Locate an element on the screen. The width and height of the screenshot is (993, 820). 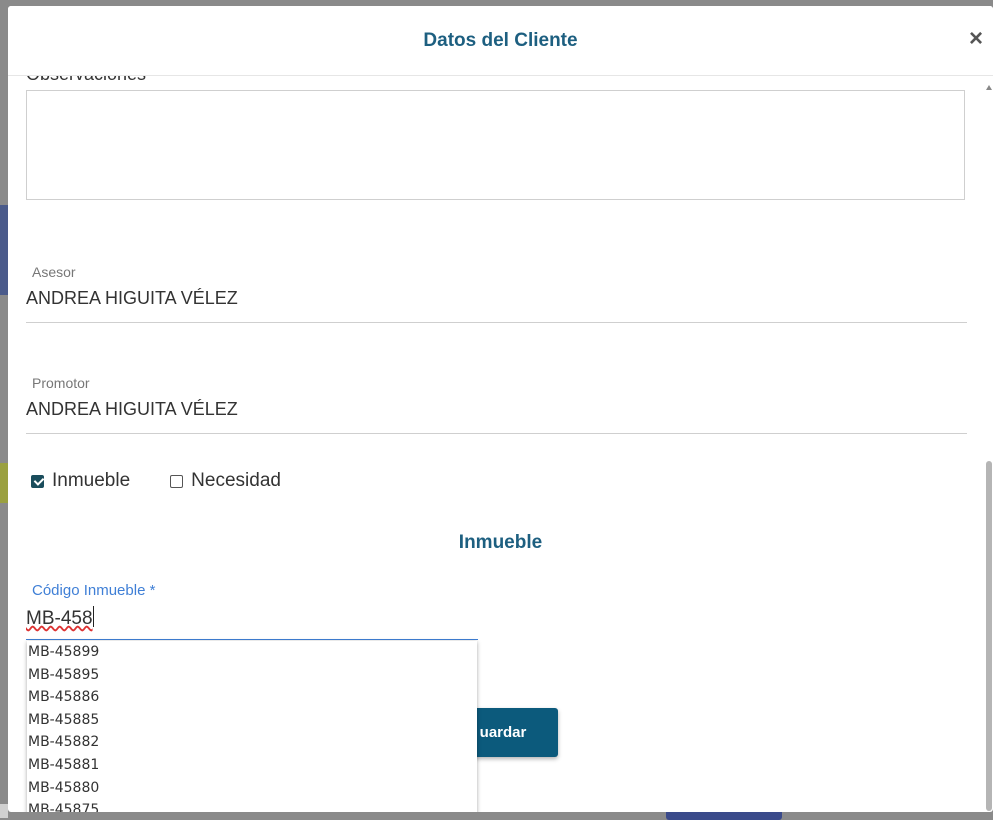
autocomplete-option: MB-45886 is located at coordinates (252, 697).